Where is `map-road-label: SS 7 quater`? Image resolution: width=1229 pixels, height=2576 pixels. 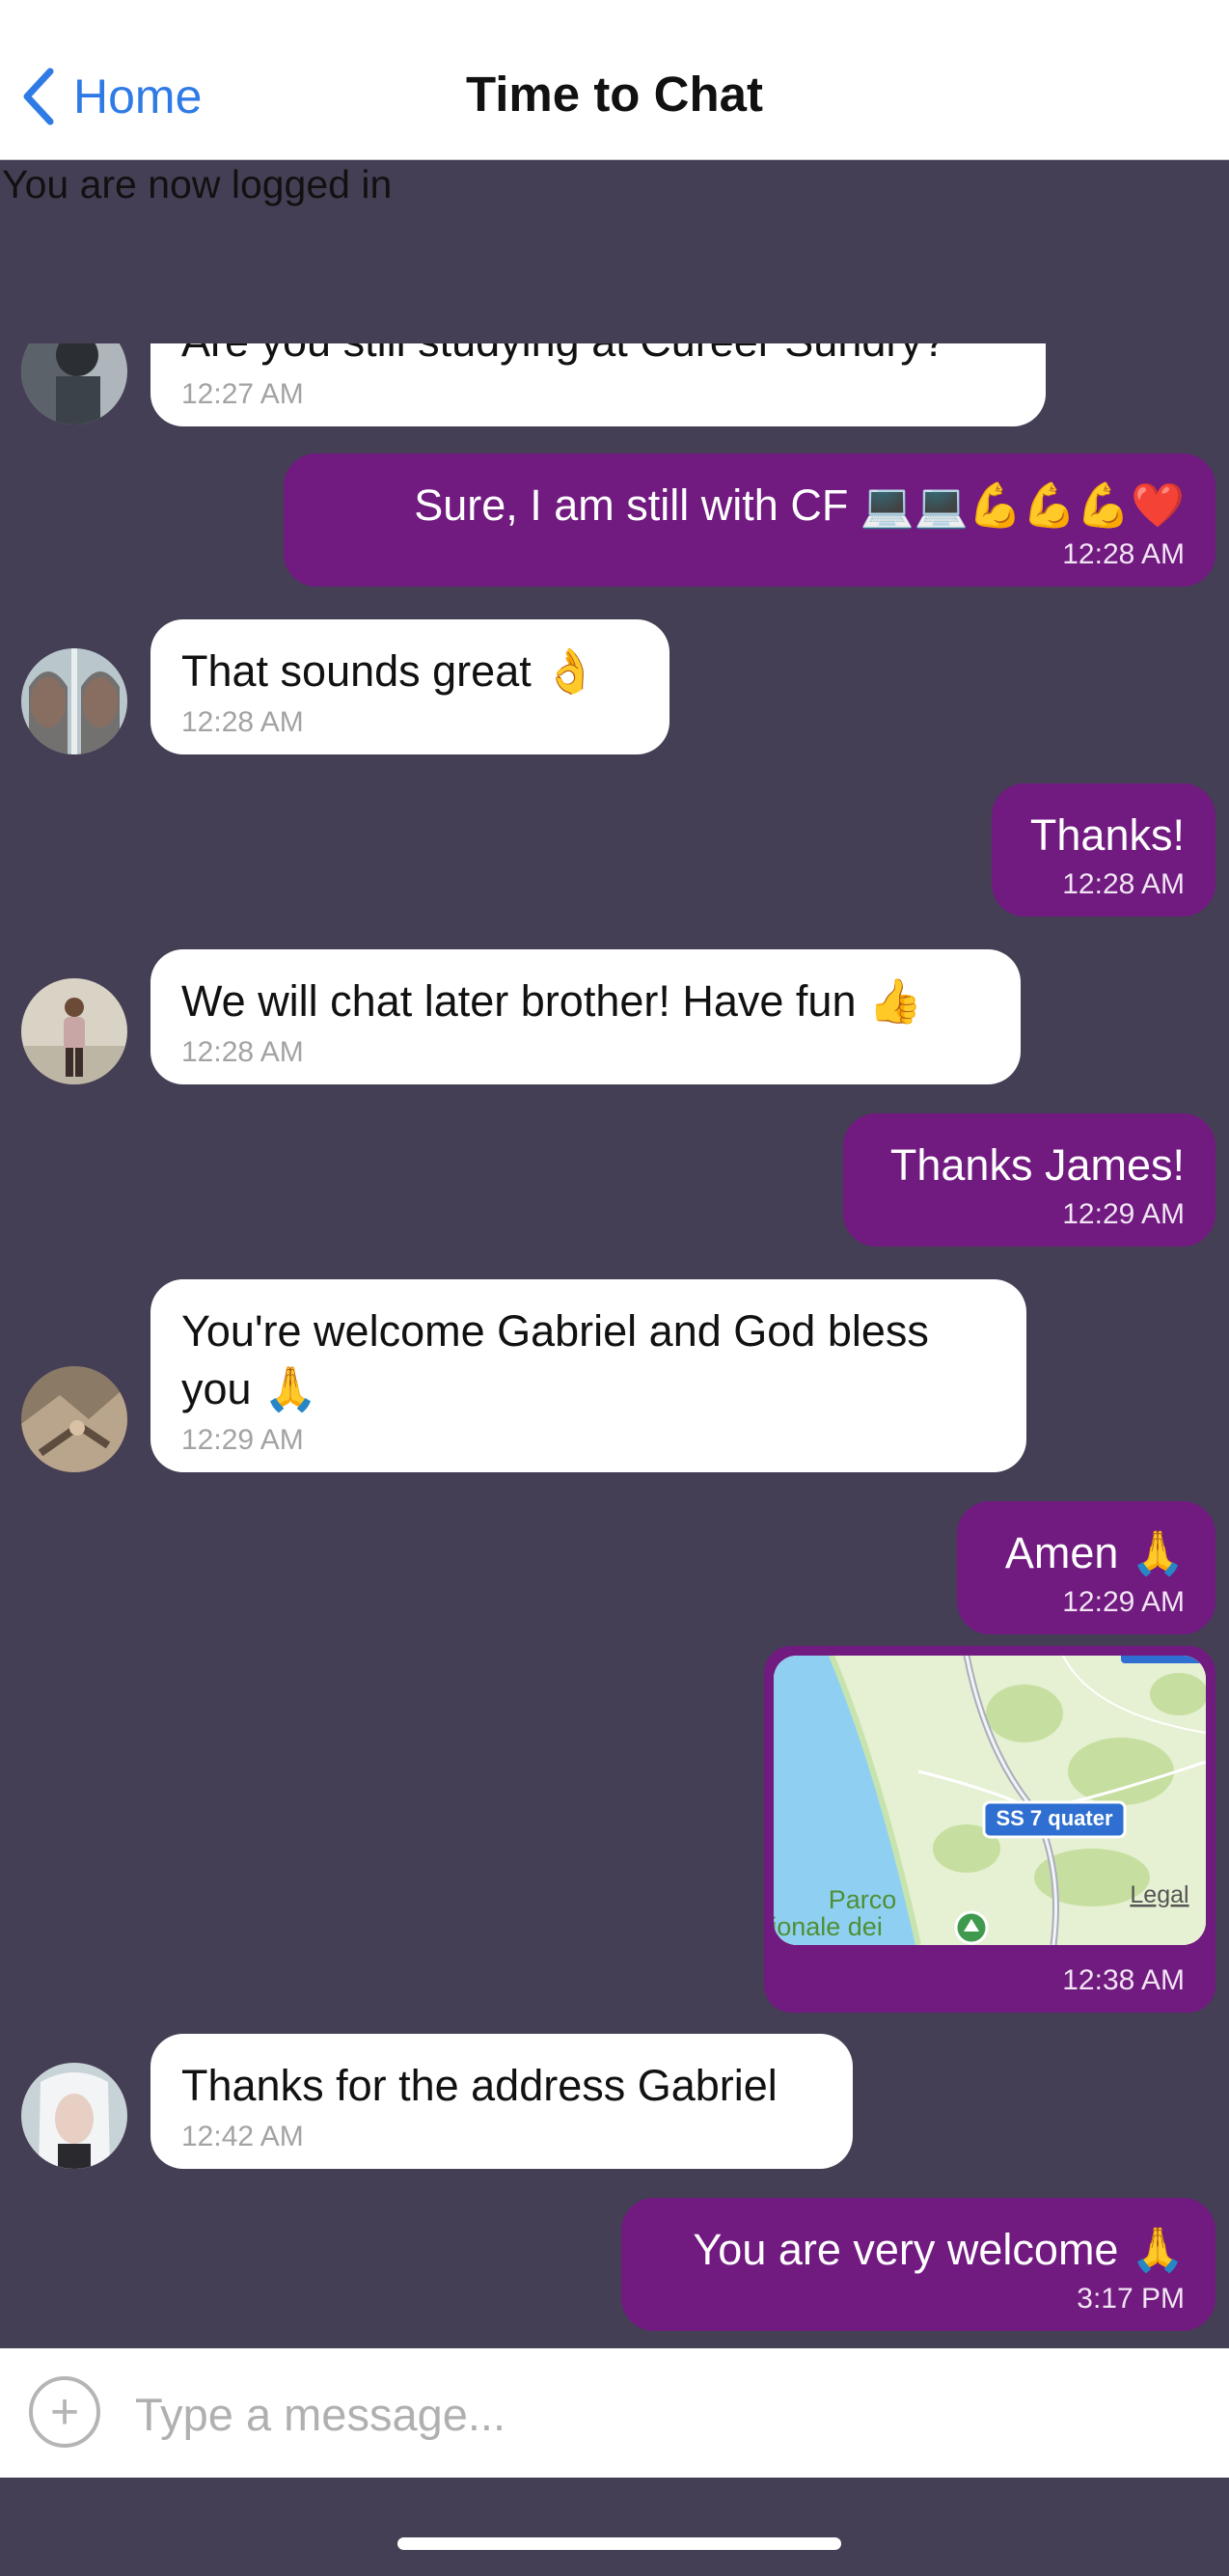
map-road-label: SS 7 quater is located at coordinates (1054, 1818).